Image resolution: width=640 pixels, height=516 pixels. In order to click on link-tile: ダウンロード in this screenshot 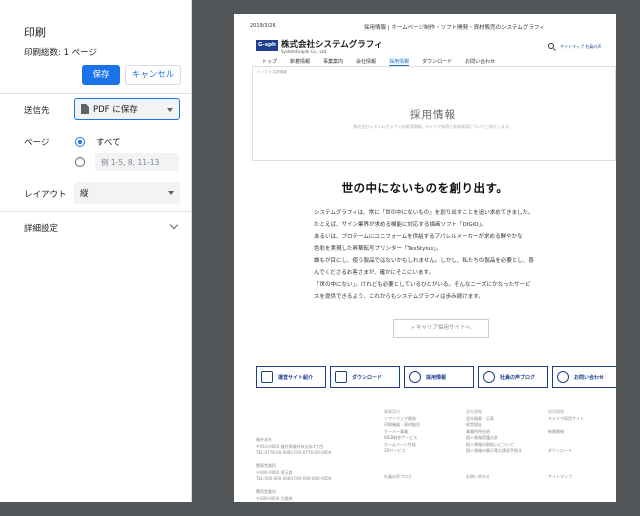, I will do `click(365, 377)`.